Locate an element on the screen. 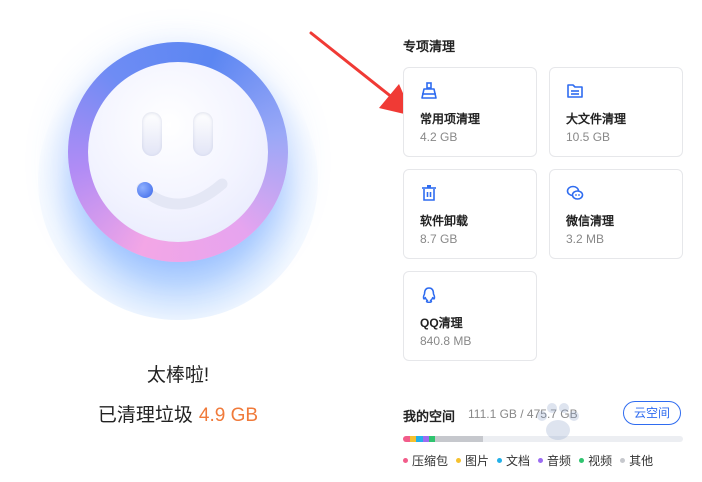 The width and height of the screenshot is (702, 482). card-label: 常用项清理 is located at coordinates (450, 119).